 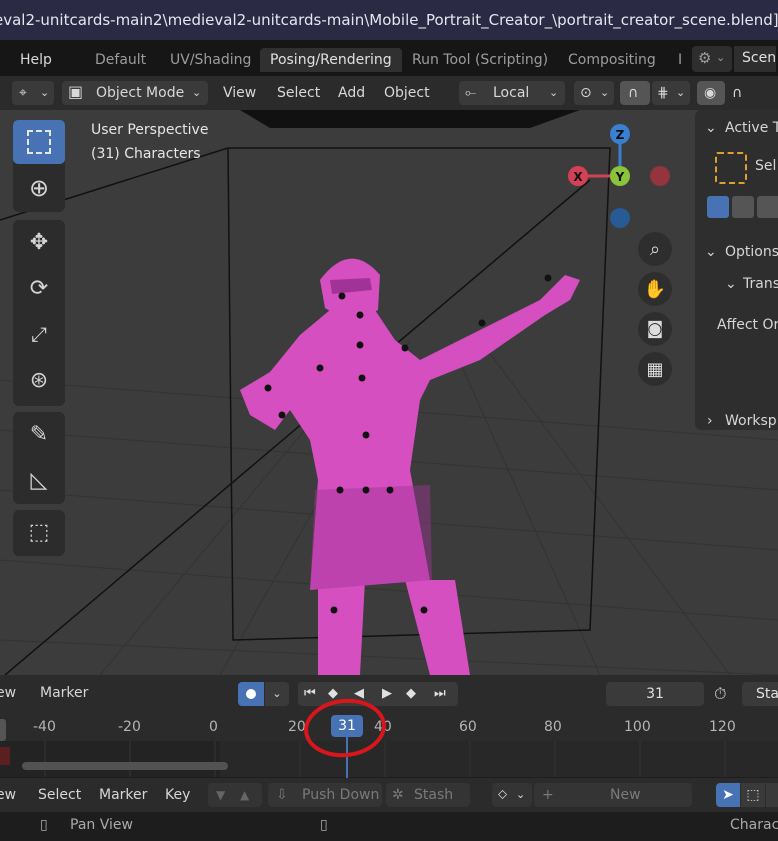 What do you see at coordinates (731, 168) in the screenshot?
I see `select-tool-icon` at bounding box center [731, 168].